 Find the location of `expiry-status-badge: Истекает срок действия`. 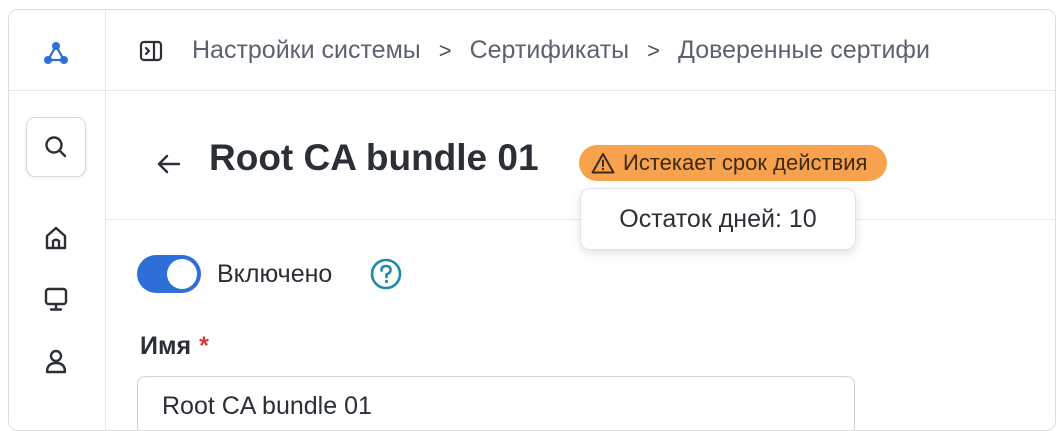

expiry-status-badge: Истекает срок действия is located at coordinates (733, 163).